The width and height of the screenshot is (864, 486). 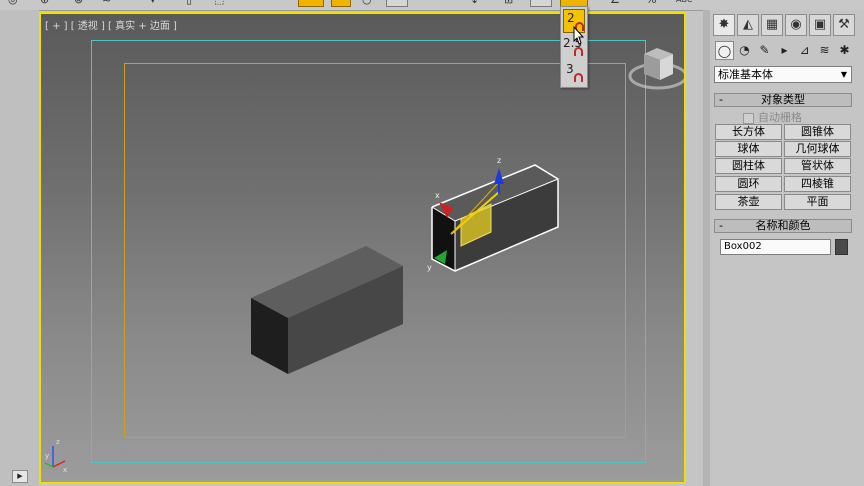 I want to click on shapes-icon: ◔, so click(x=744, y=50).